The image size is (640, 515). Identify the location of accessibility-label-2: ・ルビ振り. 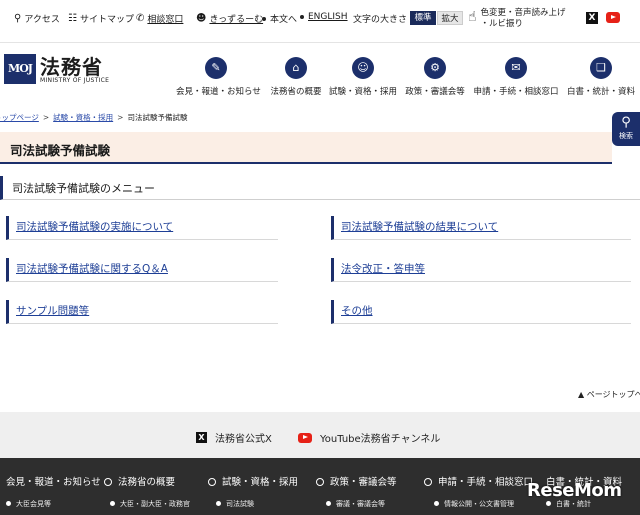
(502, 24).